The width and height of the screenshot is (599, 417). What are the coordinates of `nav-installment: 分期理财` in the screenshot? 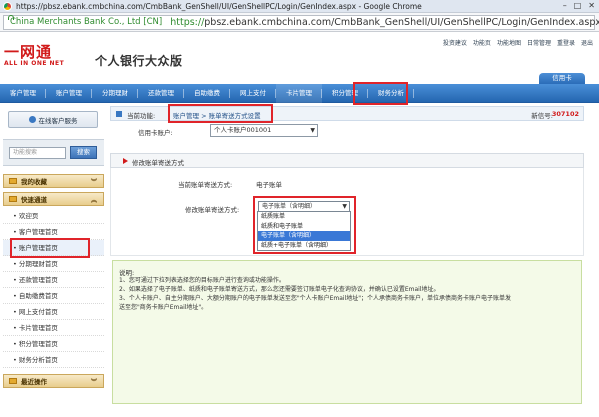 It's located at (115, 93).